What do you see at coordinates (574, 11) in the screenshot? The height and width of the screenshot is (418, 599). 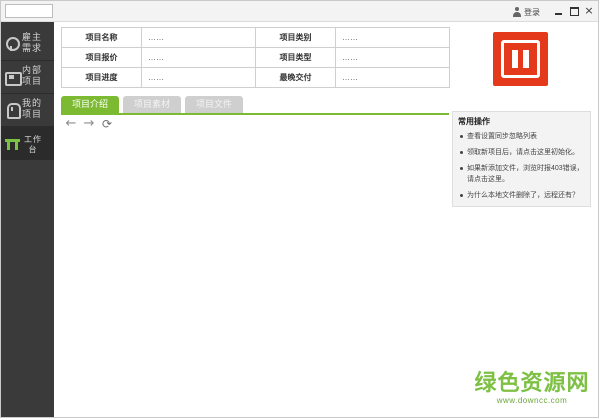 I see `maximize-button` at bounding box center [574, 11].